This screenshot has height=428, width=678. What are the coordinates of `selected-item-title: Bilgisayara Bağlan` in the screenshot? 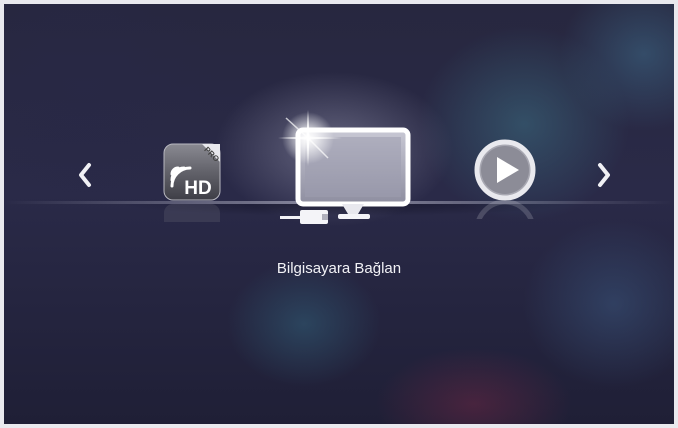 It's located at (339, 268).